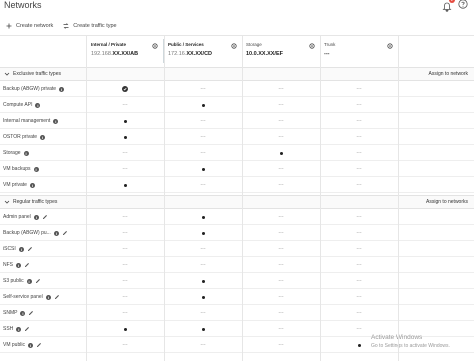  I want to click on network-column-4: Trunk ---, so click(359, 51).